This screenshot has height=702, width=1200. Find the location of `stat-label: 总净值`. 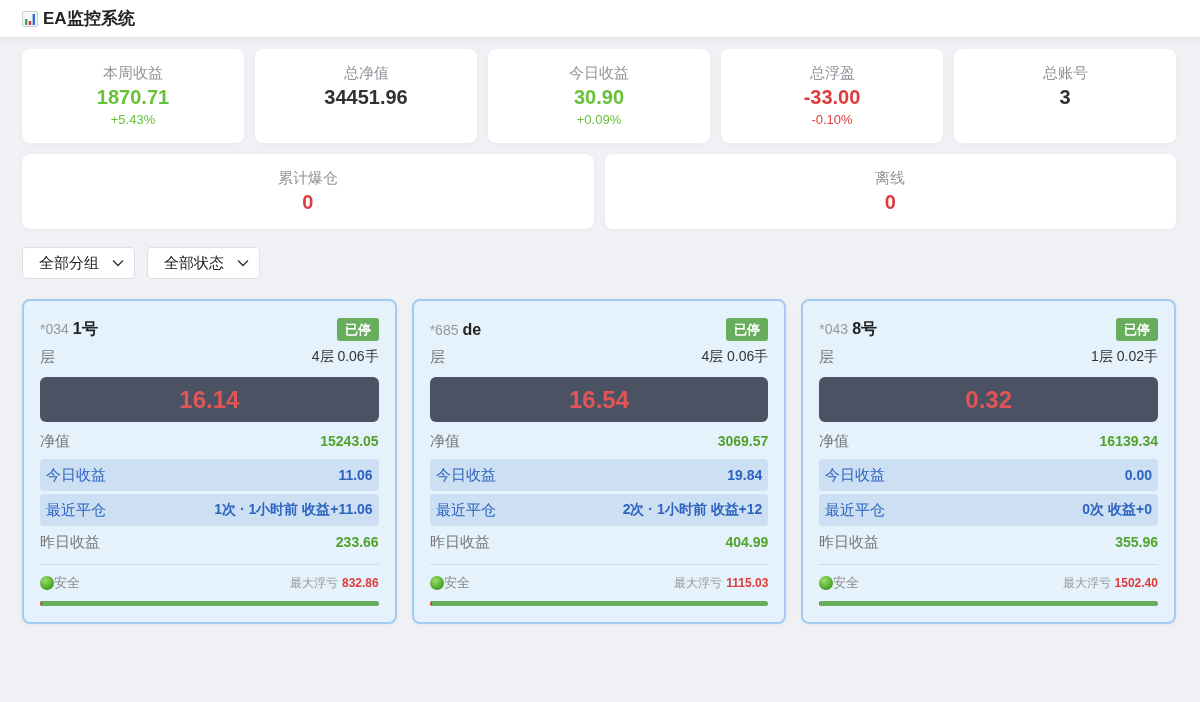

stat-label: 总净值 is located at coordinates (366, 73).